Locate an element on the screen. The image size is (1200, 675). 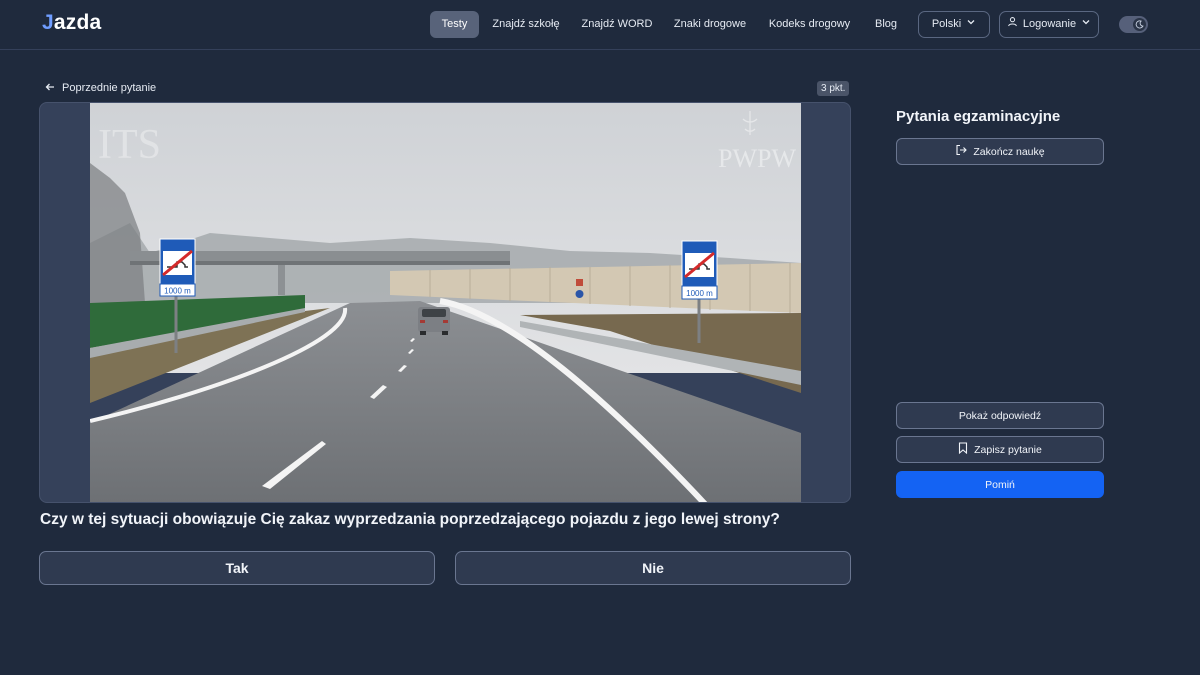
arrow-left-icon is located at coordinates (50, 88).